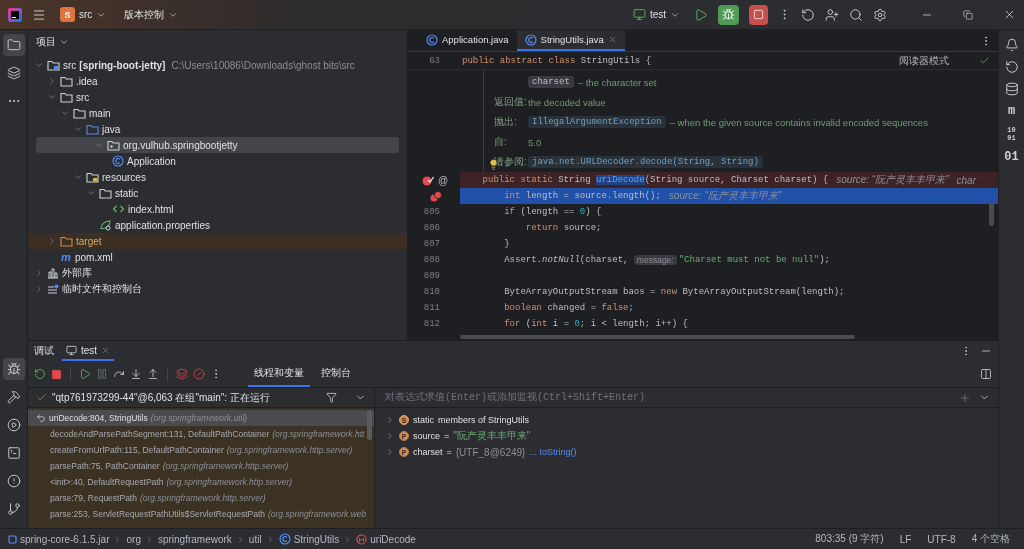 The image size is (1024, 549). I want to click on reader-mode-button: 阅读器模式, so click(924, 60).